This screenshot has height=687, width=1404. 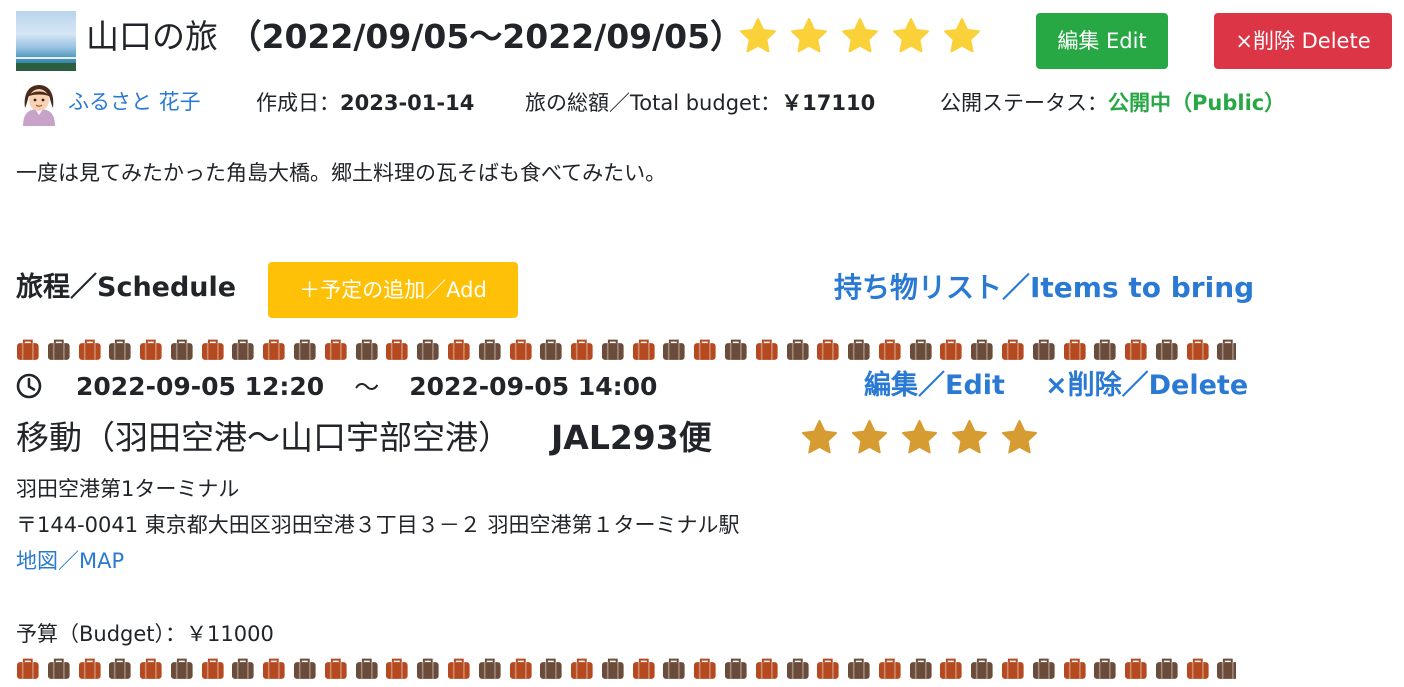 What do you see at coordinates (46, 41) in the screenshot?
I see `trip-photo-thumbnail` at bounding box center [46, 41].